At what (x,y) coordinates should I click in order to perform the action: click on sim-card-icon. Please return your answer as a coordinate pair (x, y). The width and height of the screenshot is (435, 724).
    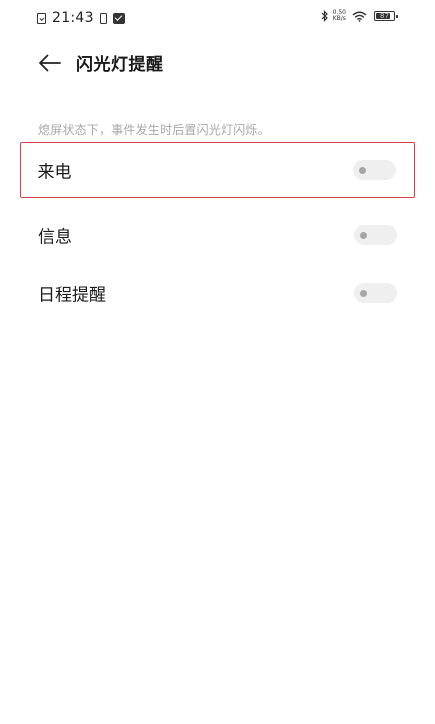
    Looking at the image, I should click on (103, 18).